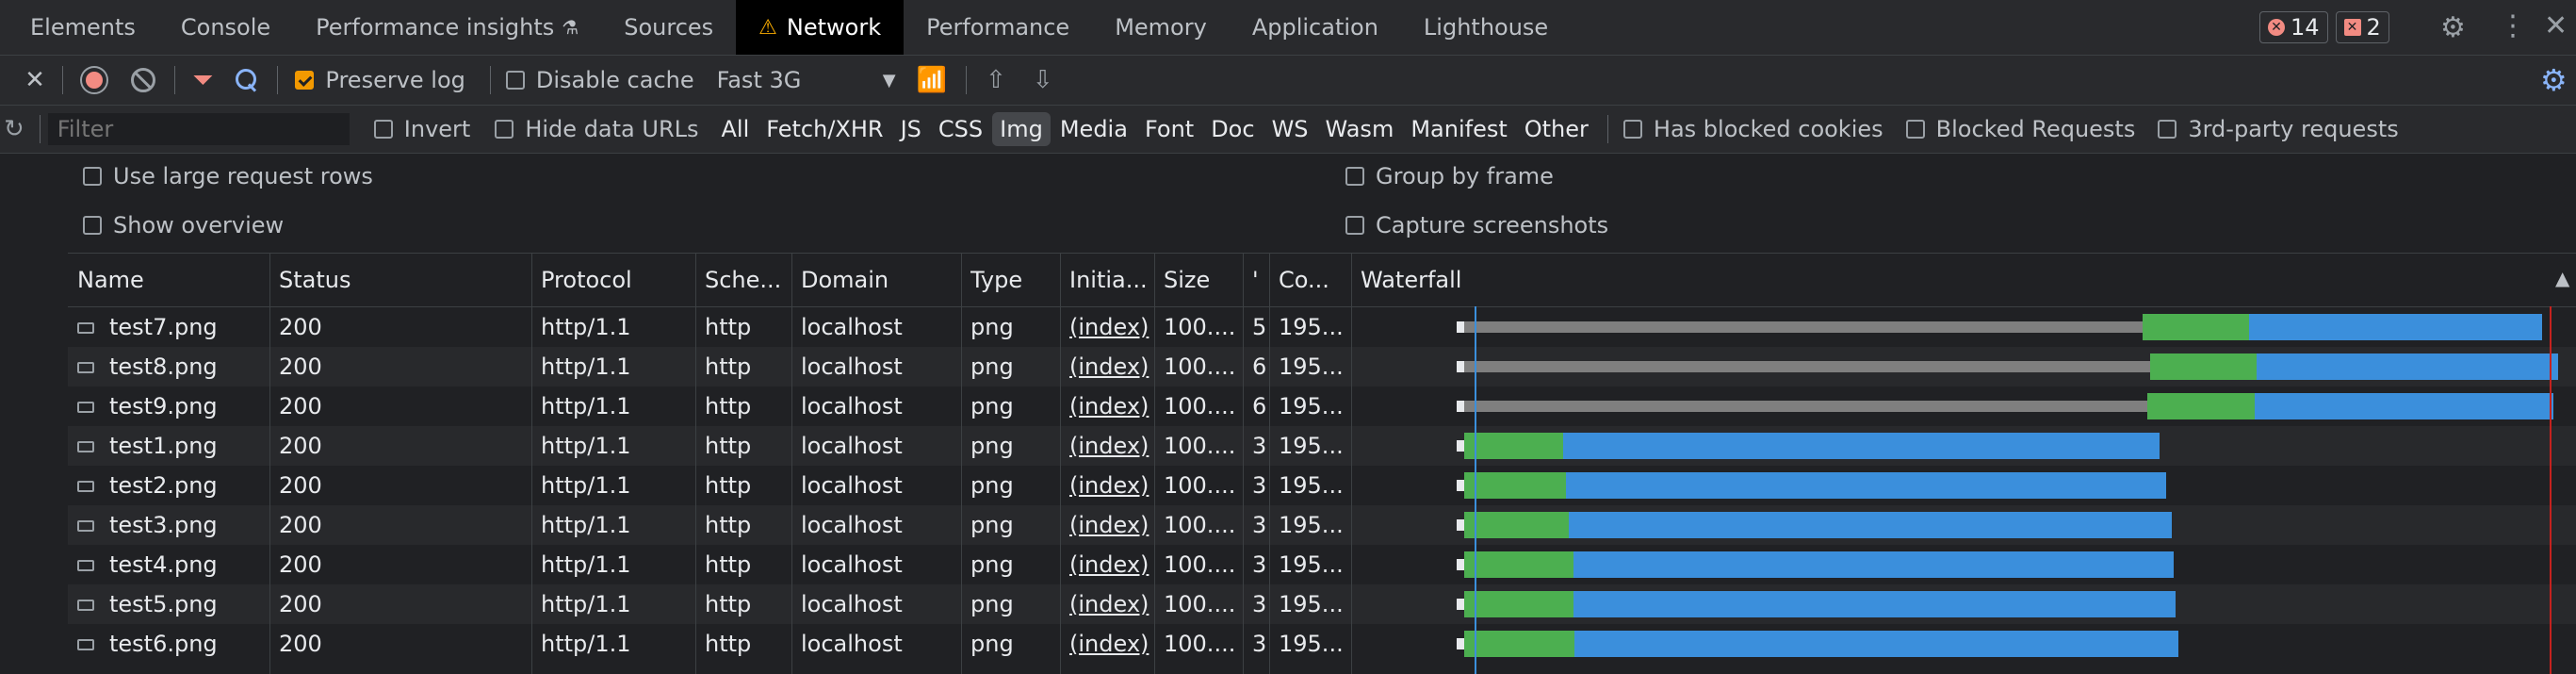  What do you see at coordinates (2293, 27) in the screenshot?
I see `errors-counter: ✕ 14` at bounding box center [2293, 27].